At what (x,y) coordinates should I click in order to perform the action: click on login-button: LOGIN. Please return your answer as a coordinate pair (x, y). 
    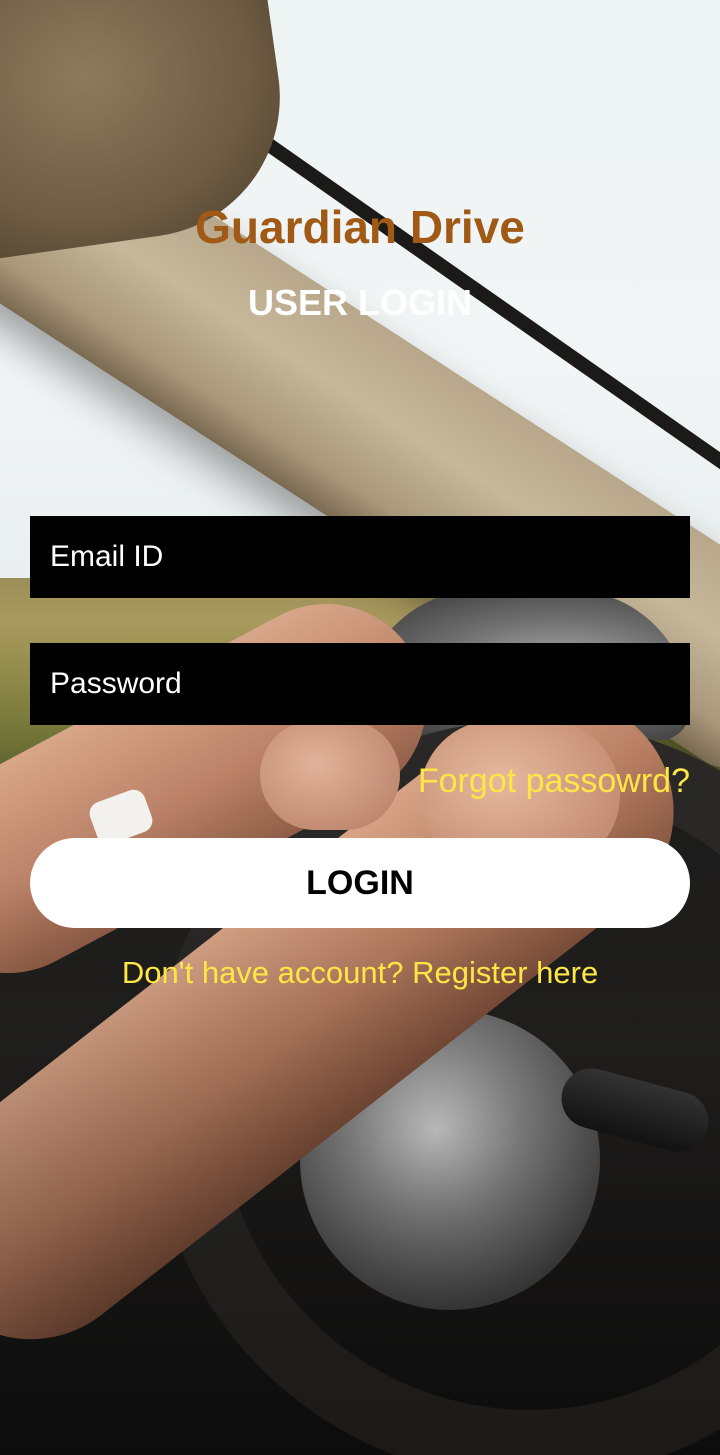
    Looking at the image, I should click on (360, 883).